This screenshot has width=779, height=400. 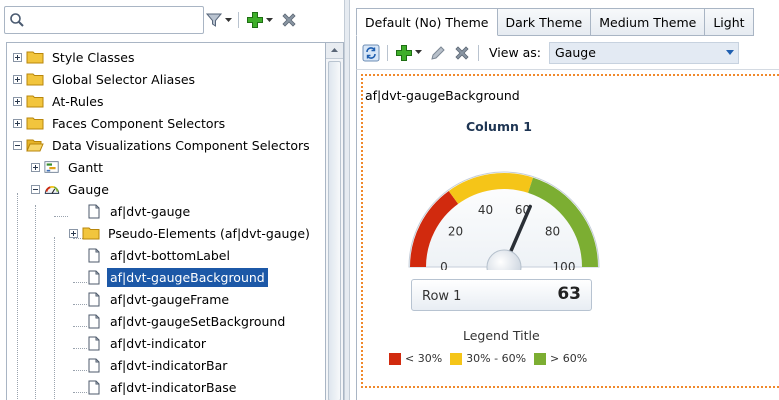 What do you see at coordinates (569, 358) in the screenshot?
I see `legend-label-high: > 60%` at bounding box center [569, 358].